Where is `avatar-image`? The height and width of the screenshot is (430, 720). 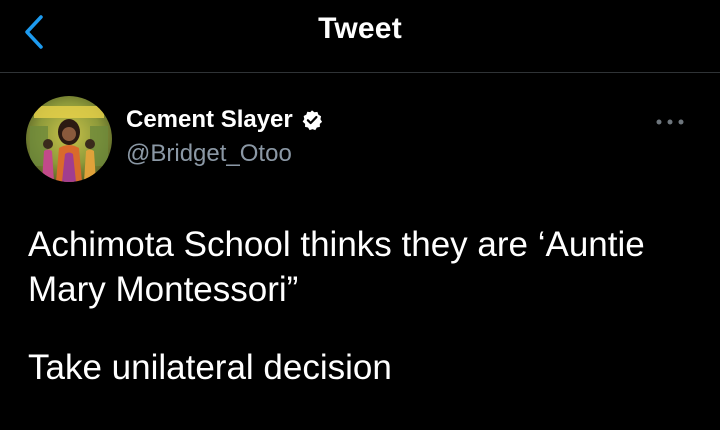
avatar-image is located at coordinates (69, 139).